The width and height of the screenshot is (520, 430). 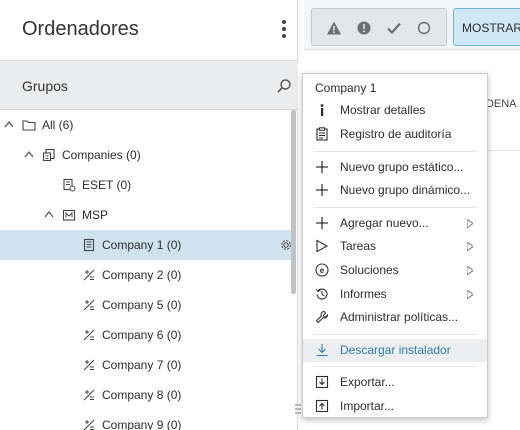 What do you see at coordinates (322, 110) in the screenshot?
I see `info-icon` at bounding box center [322, 110].